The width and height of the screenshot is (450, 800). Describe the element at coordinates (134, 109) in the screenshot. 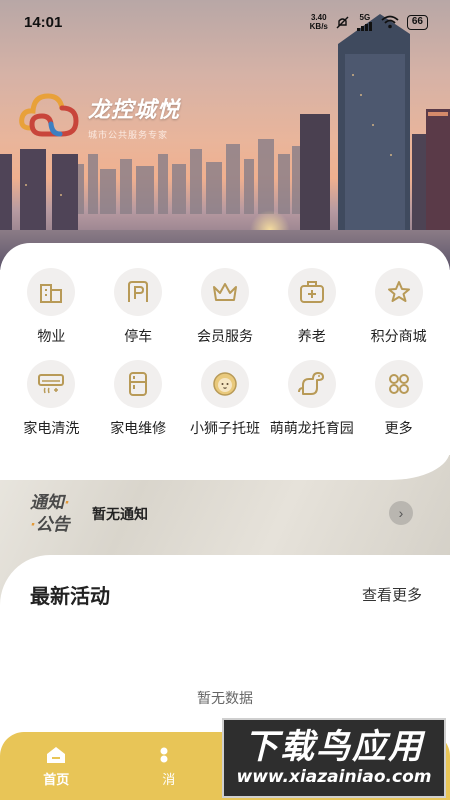

I see `brand-title: 龙控城悦` at that location.